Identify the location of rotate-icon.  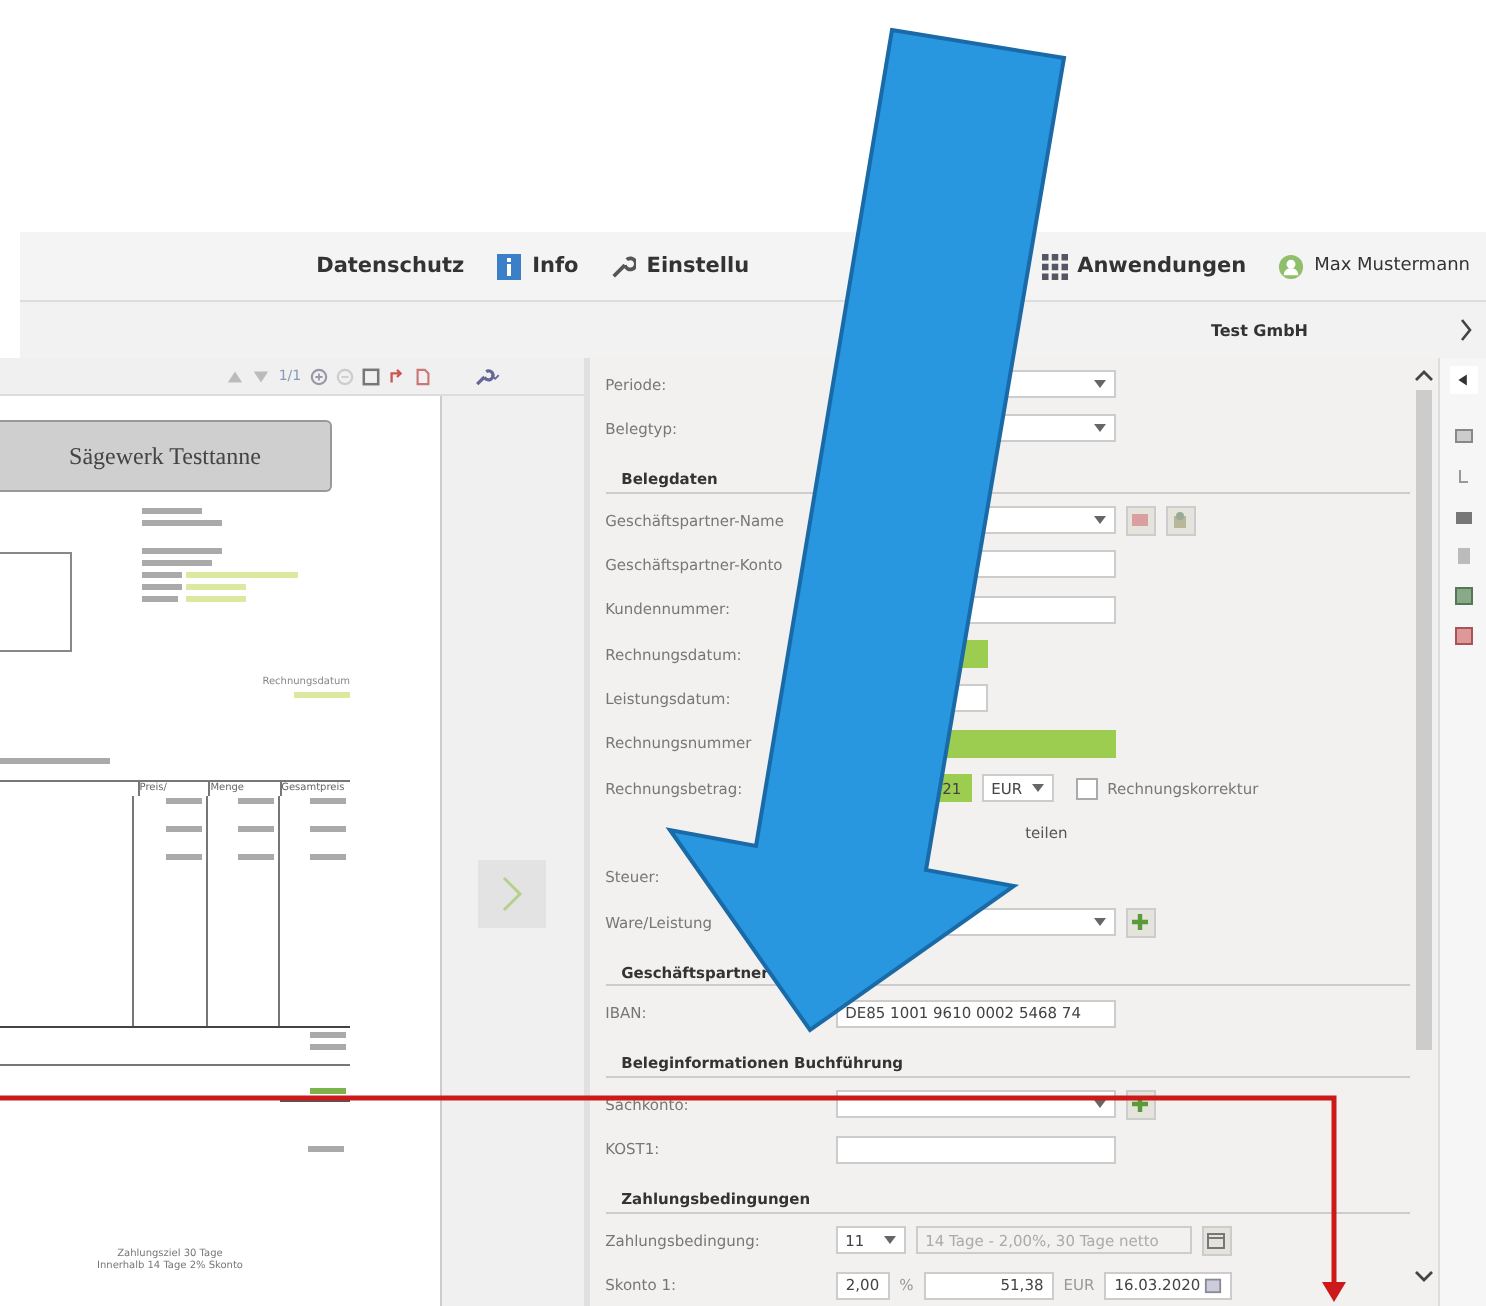
(396, 376).